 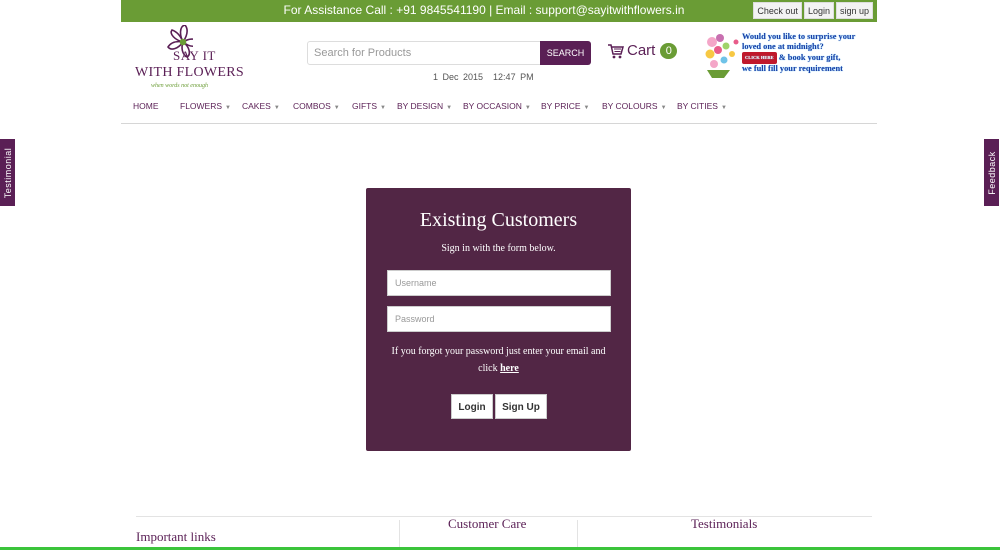 What do you see at coordinates (194, 55) in the screenshot?
I see `logo-text-line1: SAY IT` at bounding box center [194, 55].